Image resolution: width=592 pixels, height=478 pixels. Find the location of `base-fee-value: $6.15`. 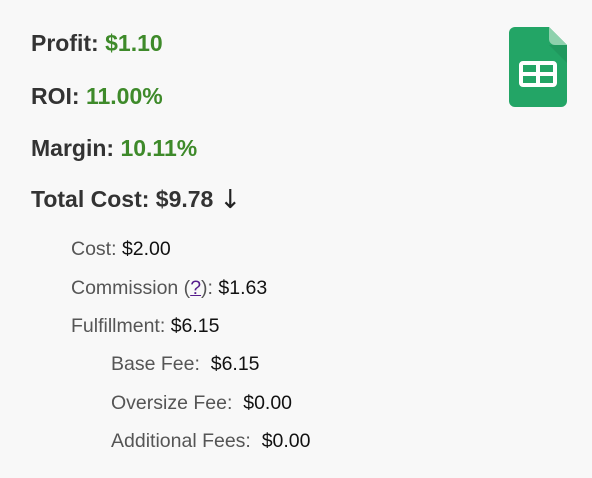

base-fee-value: $6.15 is located at coordinates (235, 364).